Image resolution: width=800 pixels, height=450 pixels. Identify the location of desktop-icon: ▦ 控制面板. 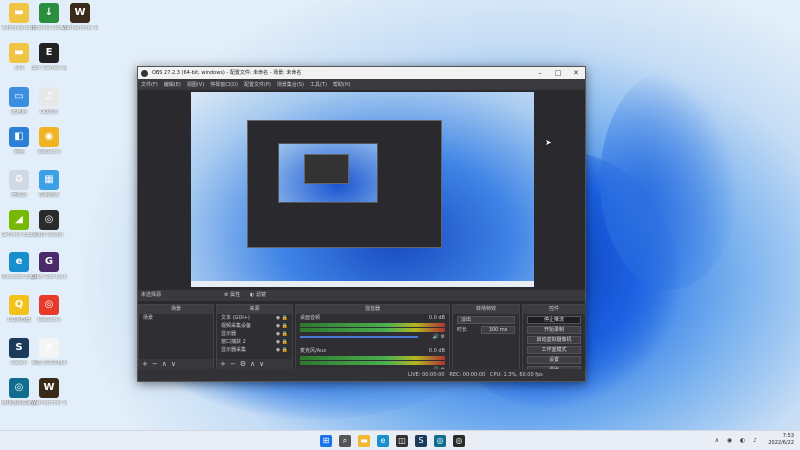
(49, 184).